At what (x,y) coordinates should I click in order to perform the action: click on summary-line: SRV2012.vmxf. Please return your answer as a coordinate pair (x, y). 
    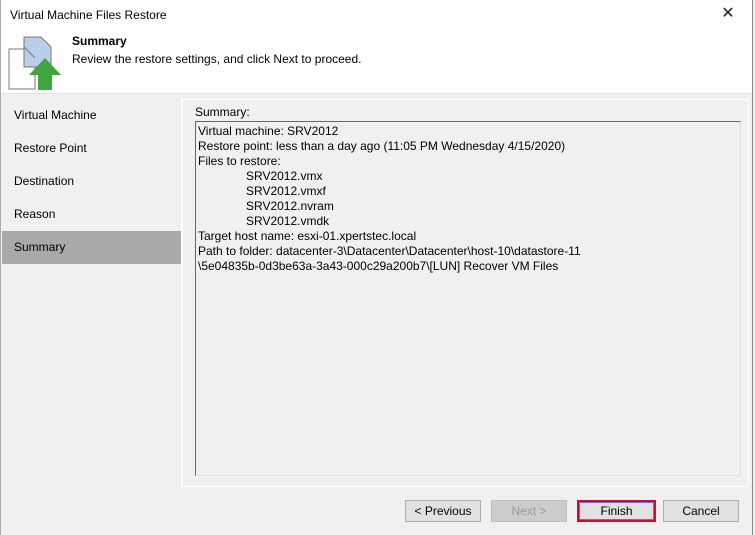
    Looking at the image, I should click on (286, 191).